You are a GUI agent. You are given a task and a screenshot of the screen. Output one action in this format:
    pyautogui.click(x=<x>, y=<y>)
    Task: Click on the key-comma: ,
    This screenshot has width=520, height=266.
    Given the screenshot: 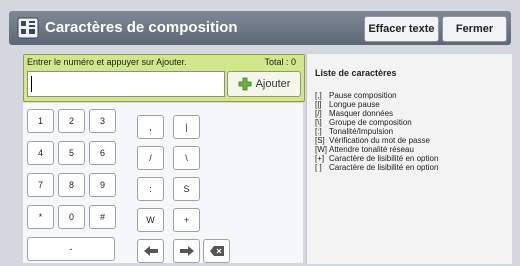 What is the action you would take?
    pyautogui.click(x=150, y=127)
    